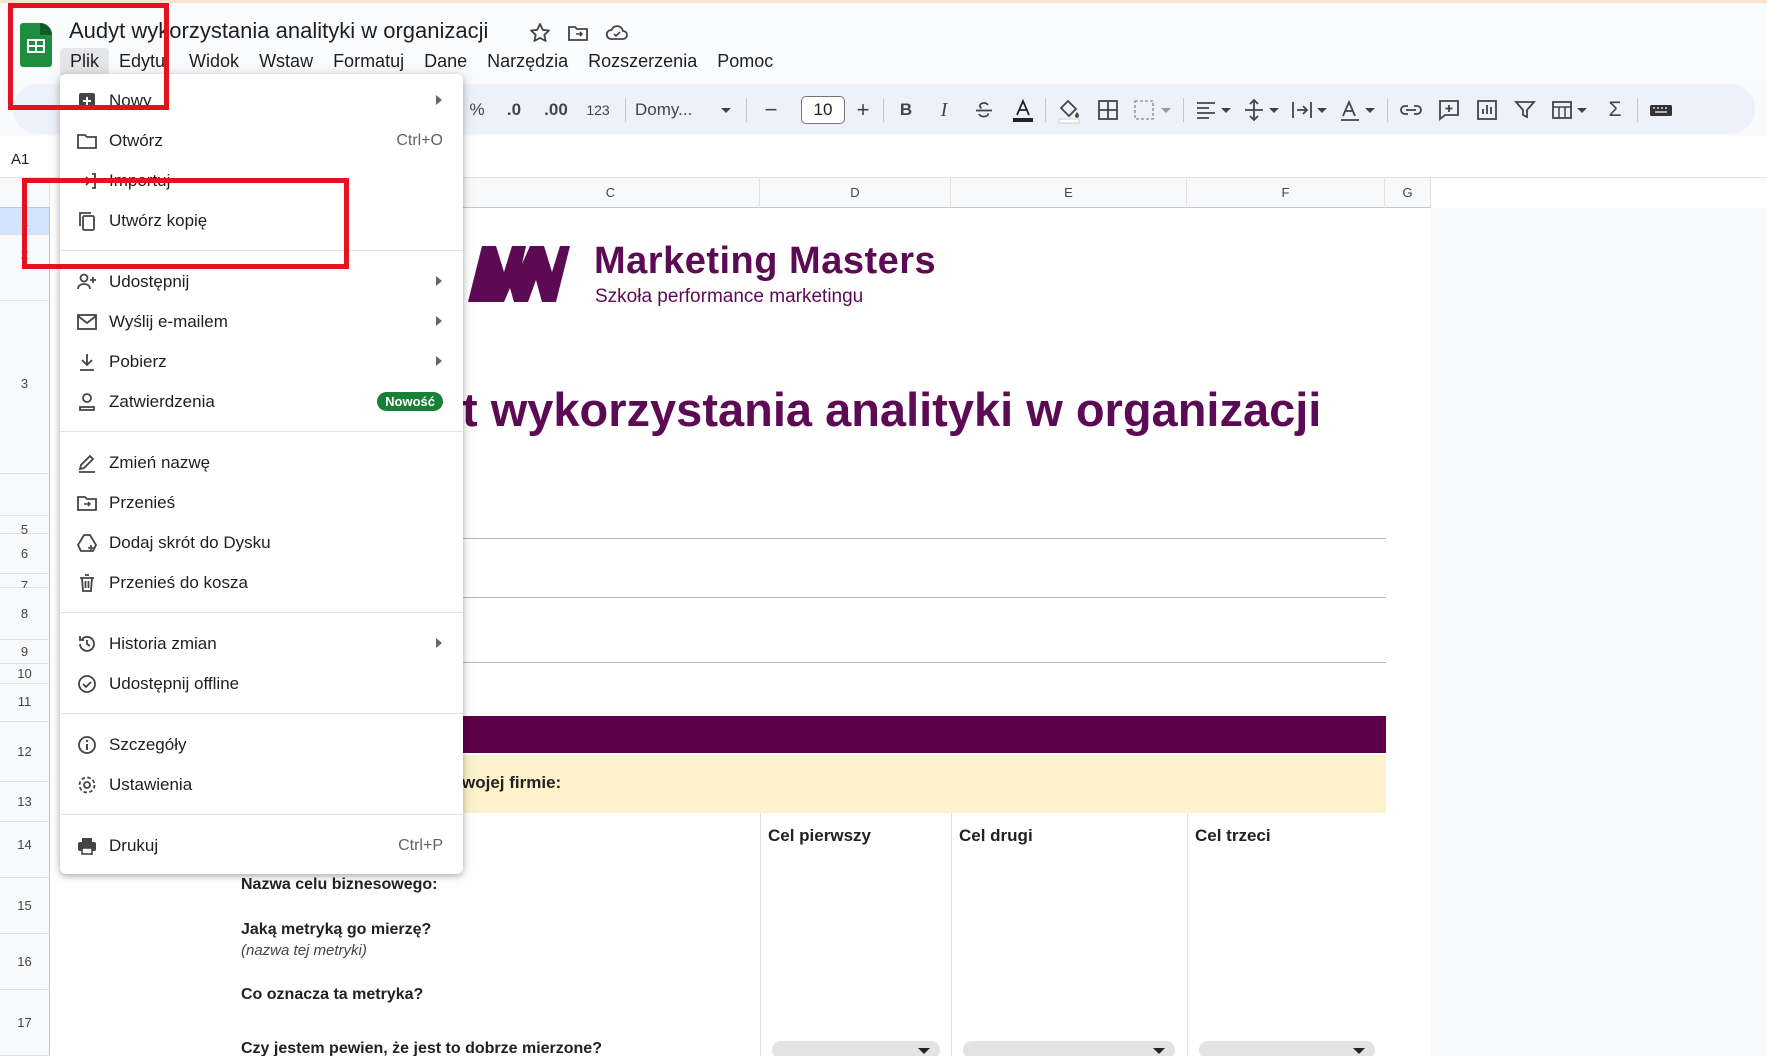 This screenshot has height=1056, width=1767. Describe the element at coordinates (261, 684) in the screenshot. I see `menu-item-offline: Udostępnij offline` at that location.